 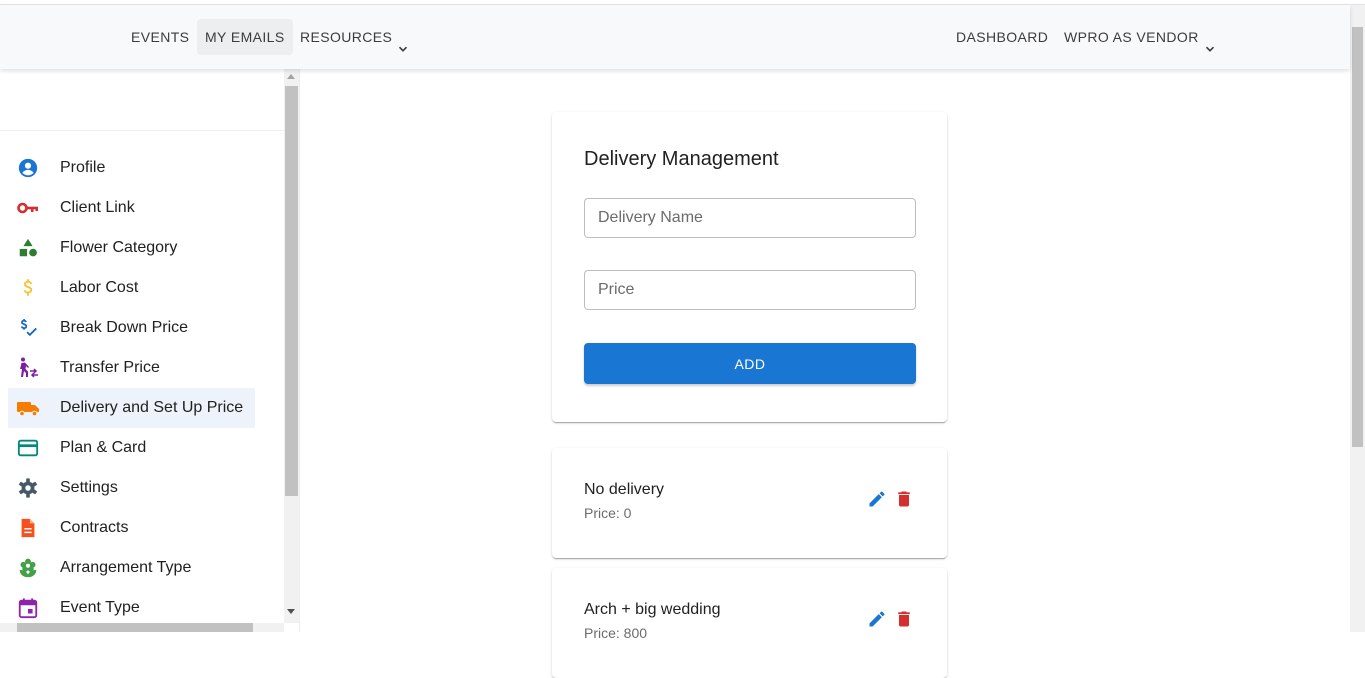 I want to click on sidebar-scroll-thumb, so click(x=291, y=291).